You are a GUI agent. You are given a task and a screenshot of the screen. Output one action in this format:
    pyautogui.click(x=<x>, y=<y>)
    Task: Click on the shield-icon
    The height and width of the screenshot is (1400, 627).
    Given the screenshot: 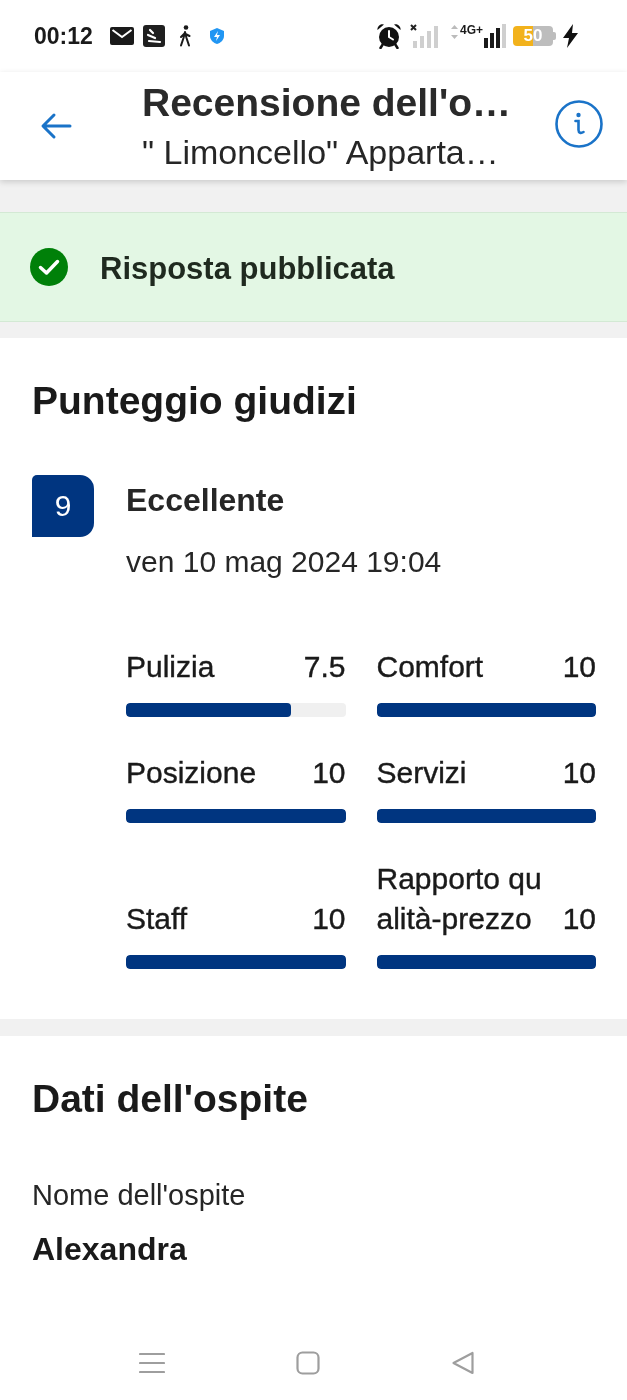 What is the action you would take?
    pyautogui.click(x=216, y=36)
    